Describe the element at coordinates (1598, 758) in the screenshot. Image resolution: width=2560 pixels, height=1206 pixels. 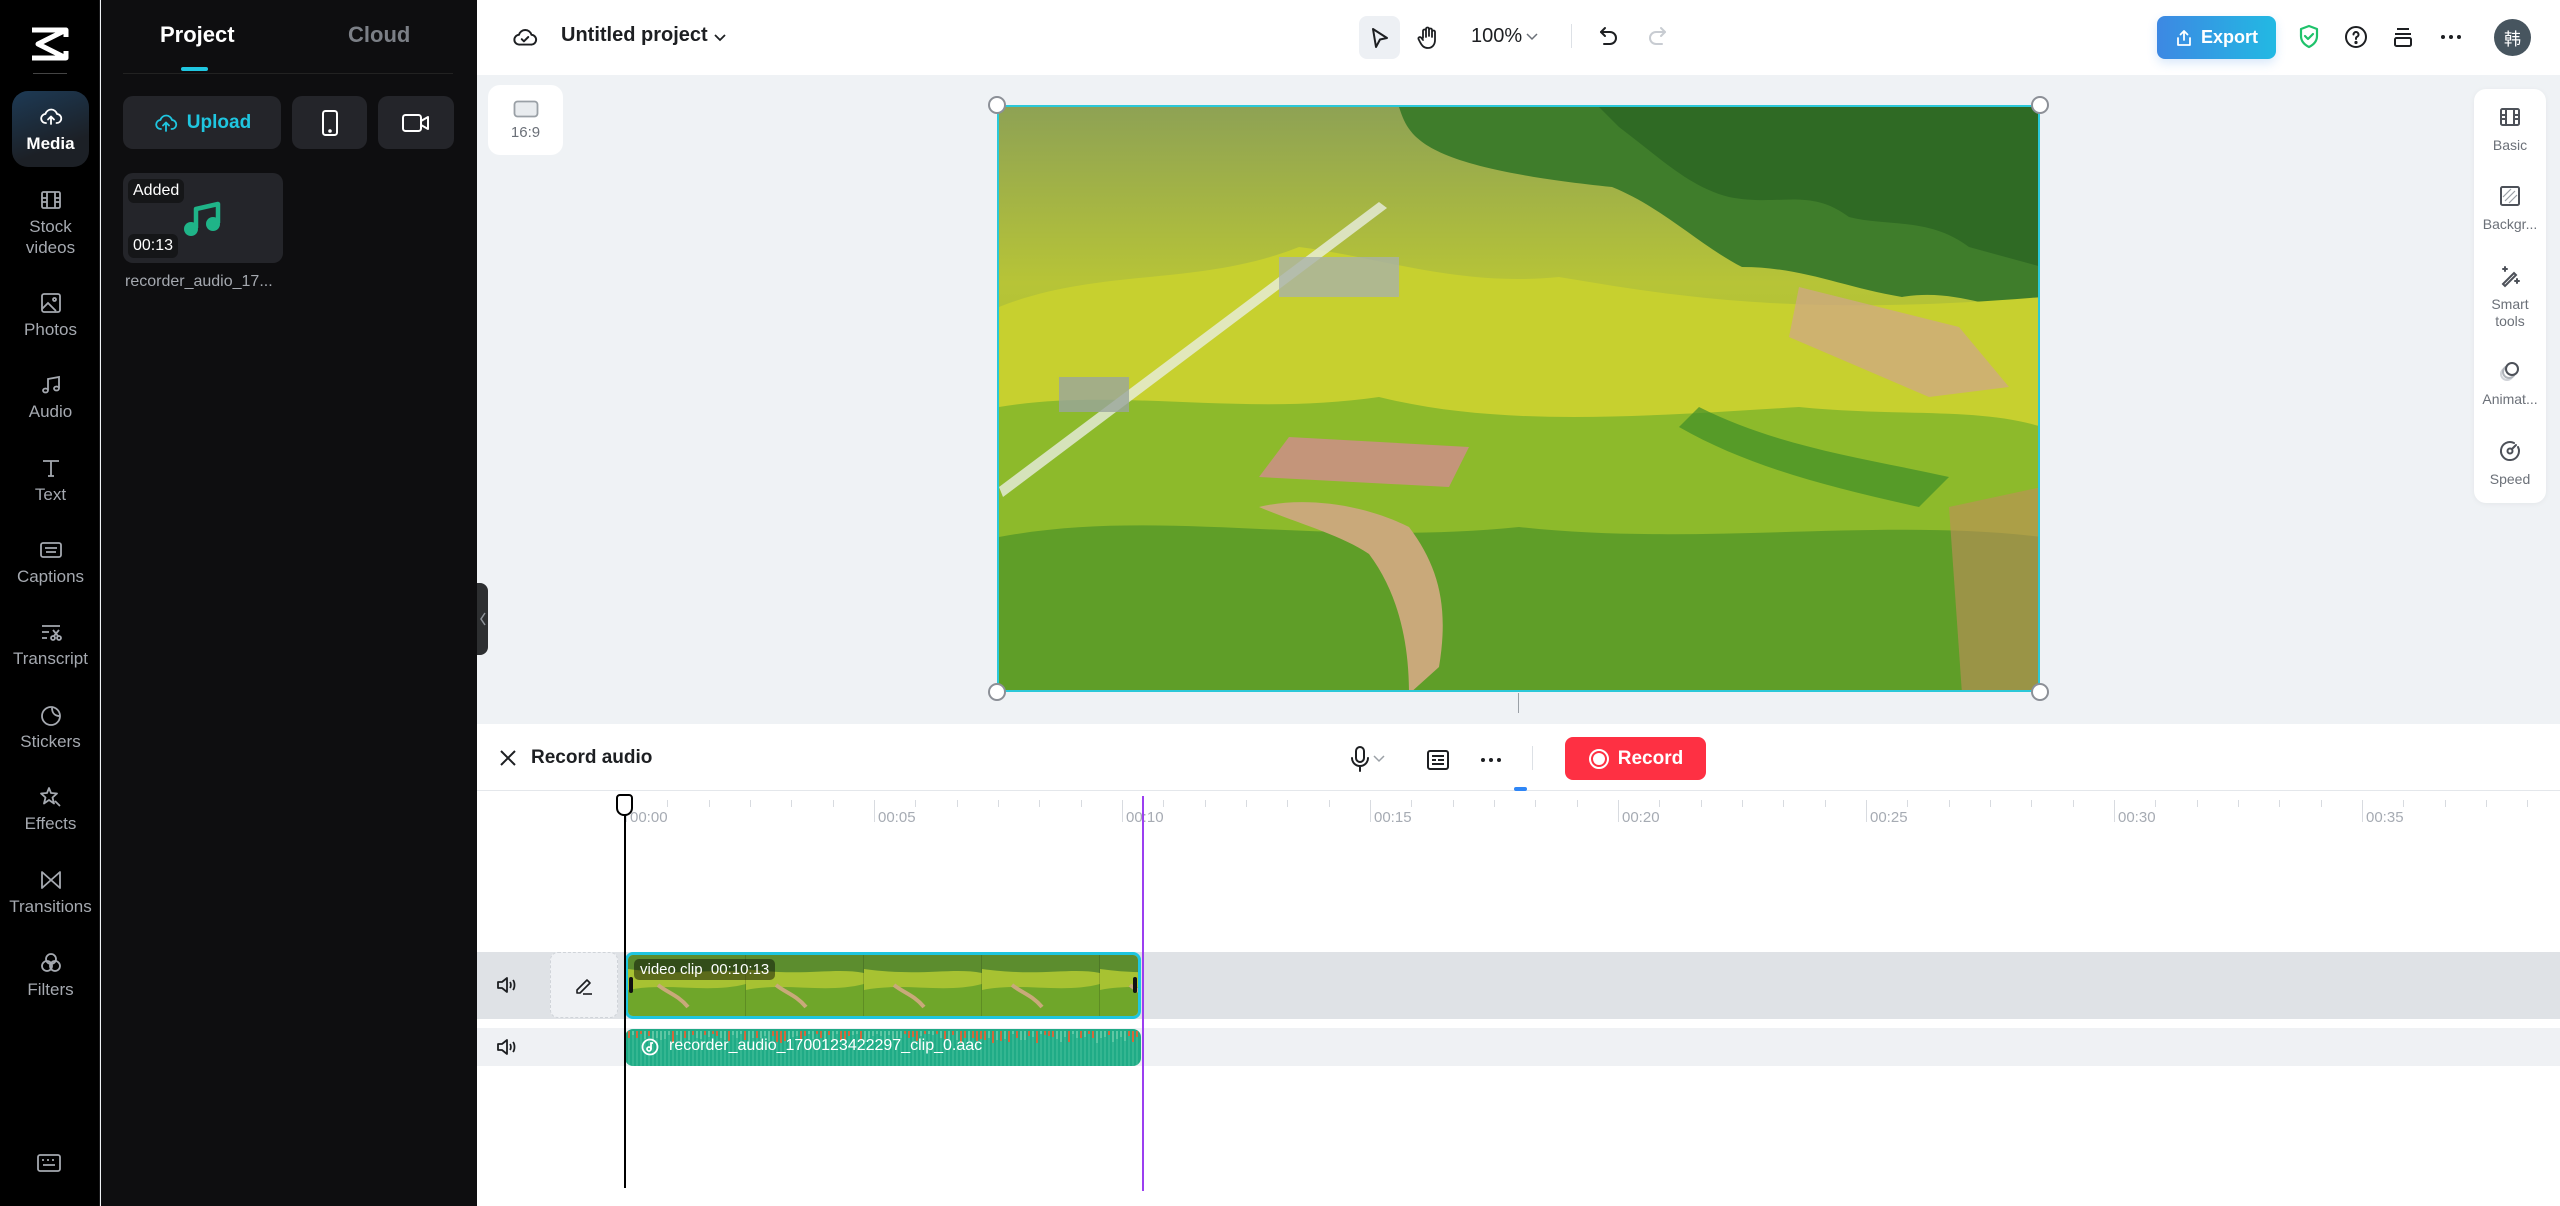
I see `record-circle-icon` at that location.